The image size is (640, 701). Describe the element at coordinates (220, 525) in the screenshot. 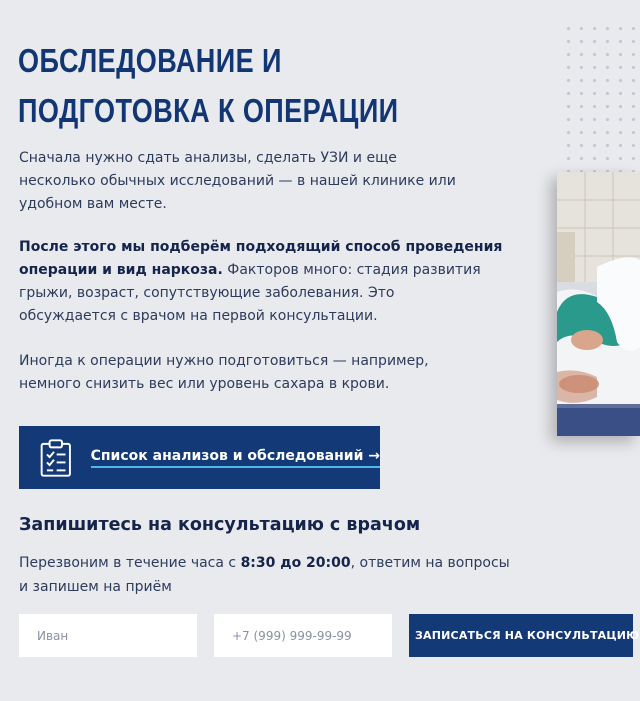

I see `consultation-heading: Запишитесь на консультацию с врачом` at that location.